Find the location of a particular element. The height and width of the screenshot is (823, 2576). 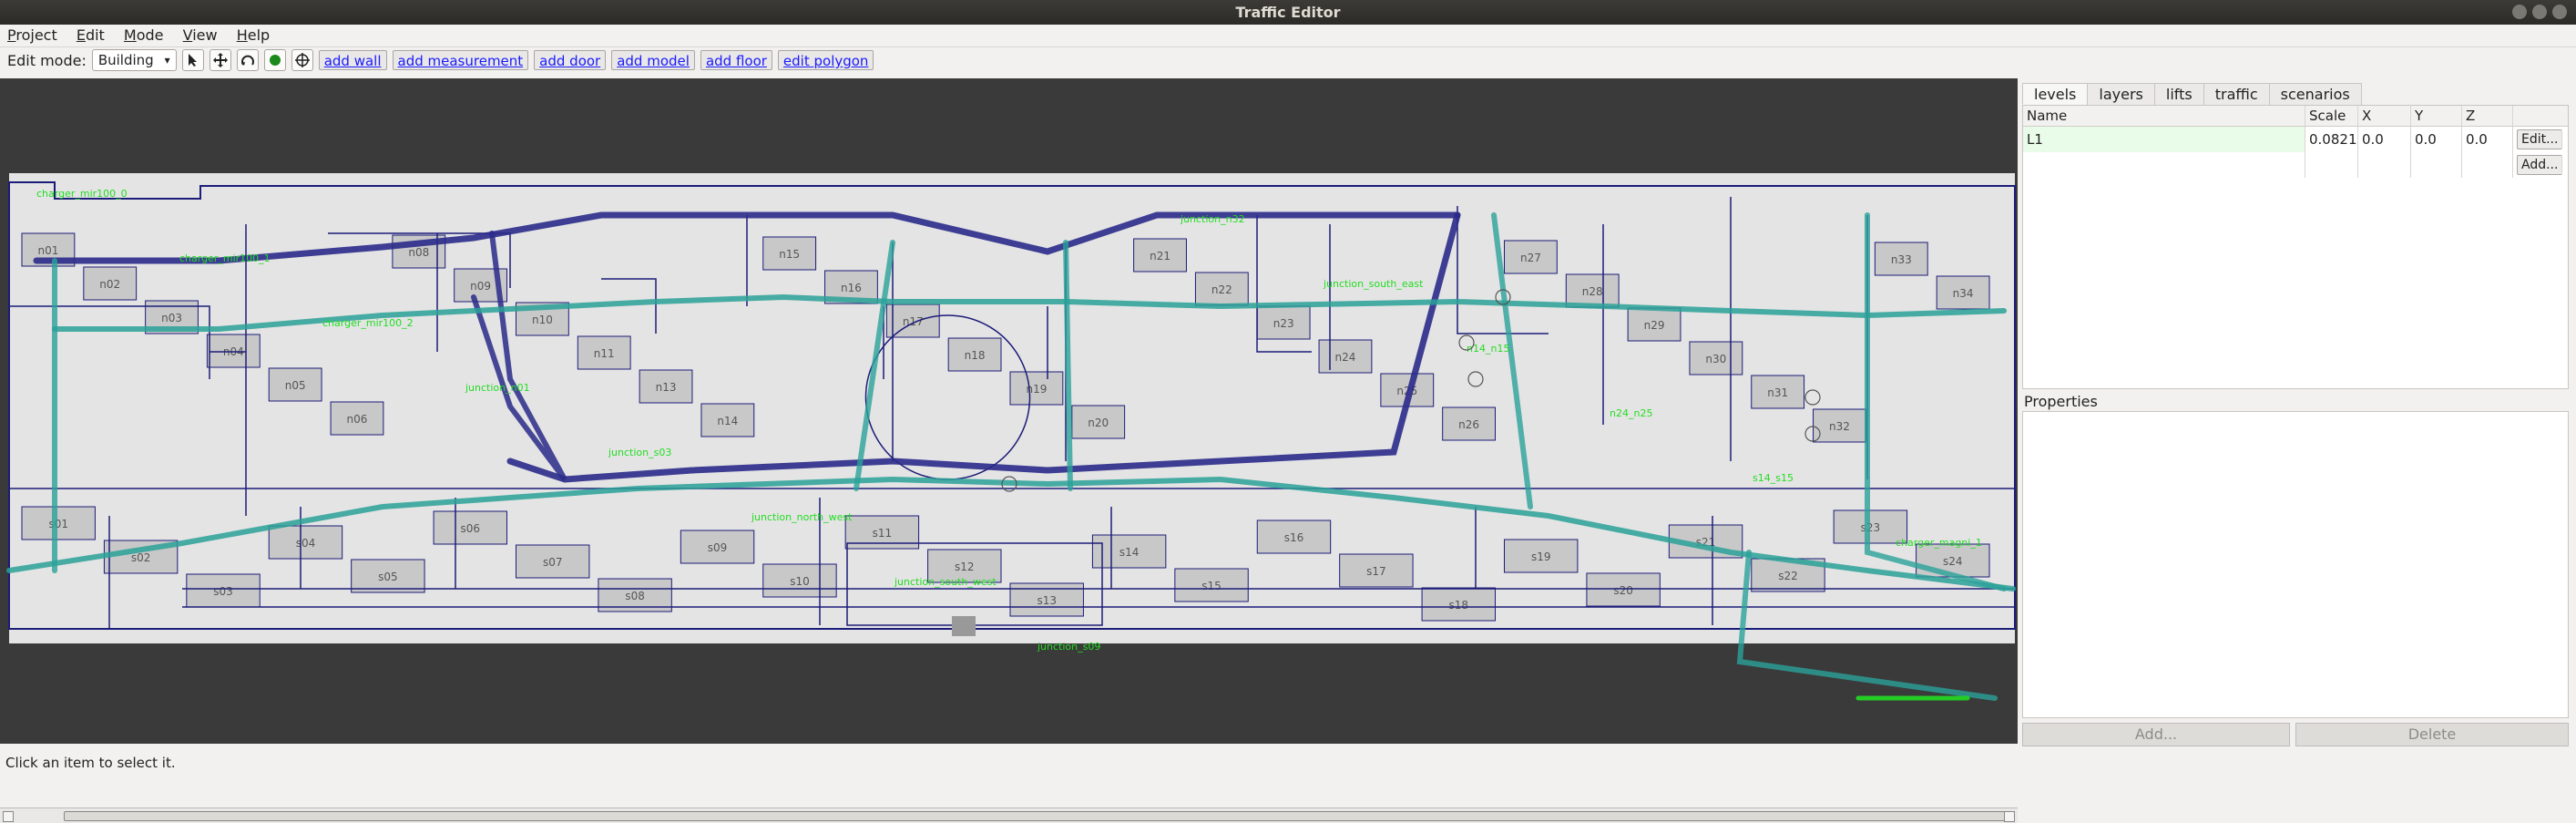

room-s03: s03 is located at coordinates (223, 590).